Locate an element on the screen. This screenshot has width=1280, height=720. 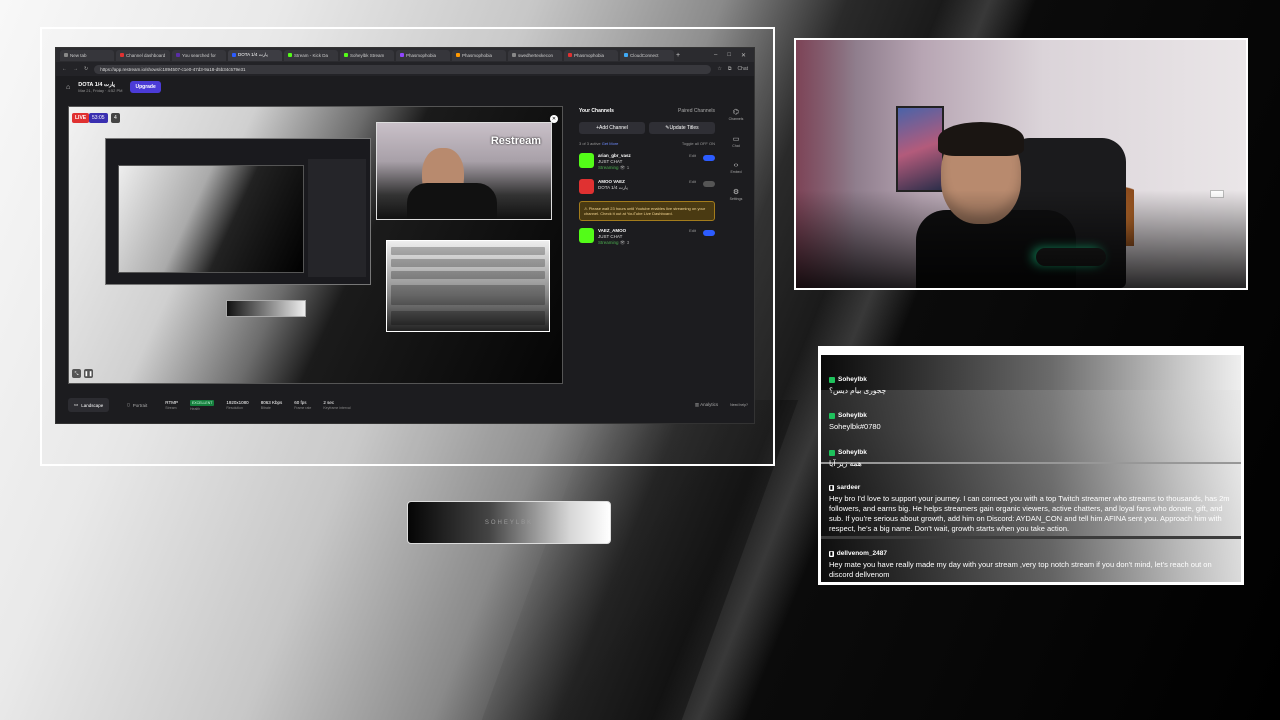
chat-button: Chat is located at coordinates (742, 69).